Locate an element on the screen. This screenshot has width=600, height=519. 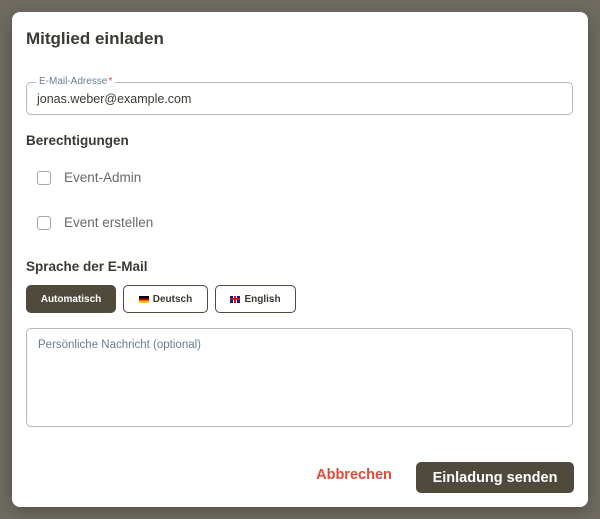
language-automatic-button: Automatisch is located at coordinates (71, 299).